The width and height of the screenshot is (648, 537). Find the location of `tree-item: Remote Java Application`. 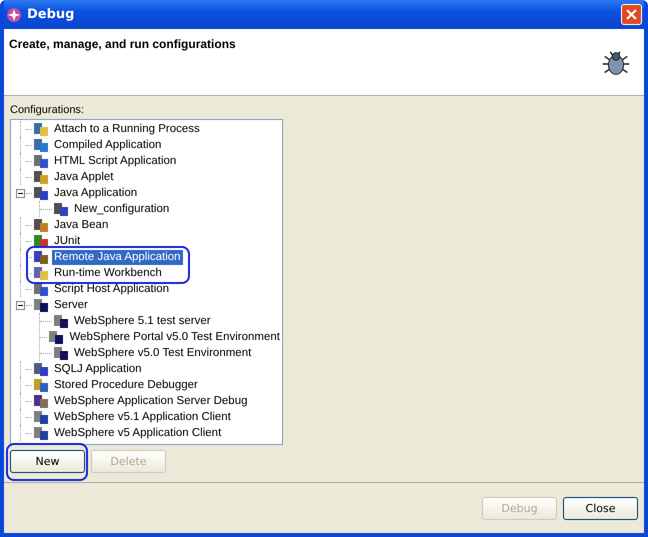

tree-item: Remote Java Application is located at coordinates (117, 257).